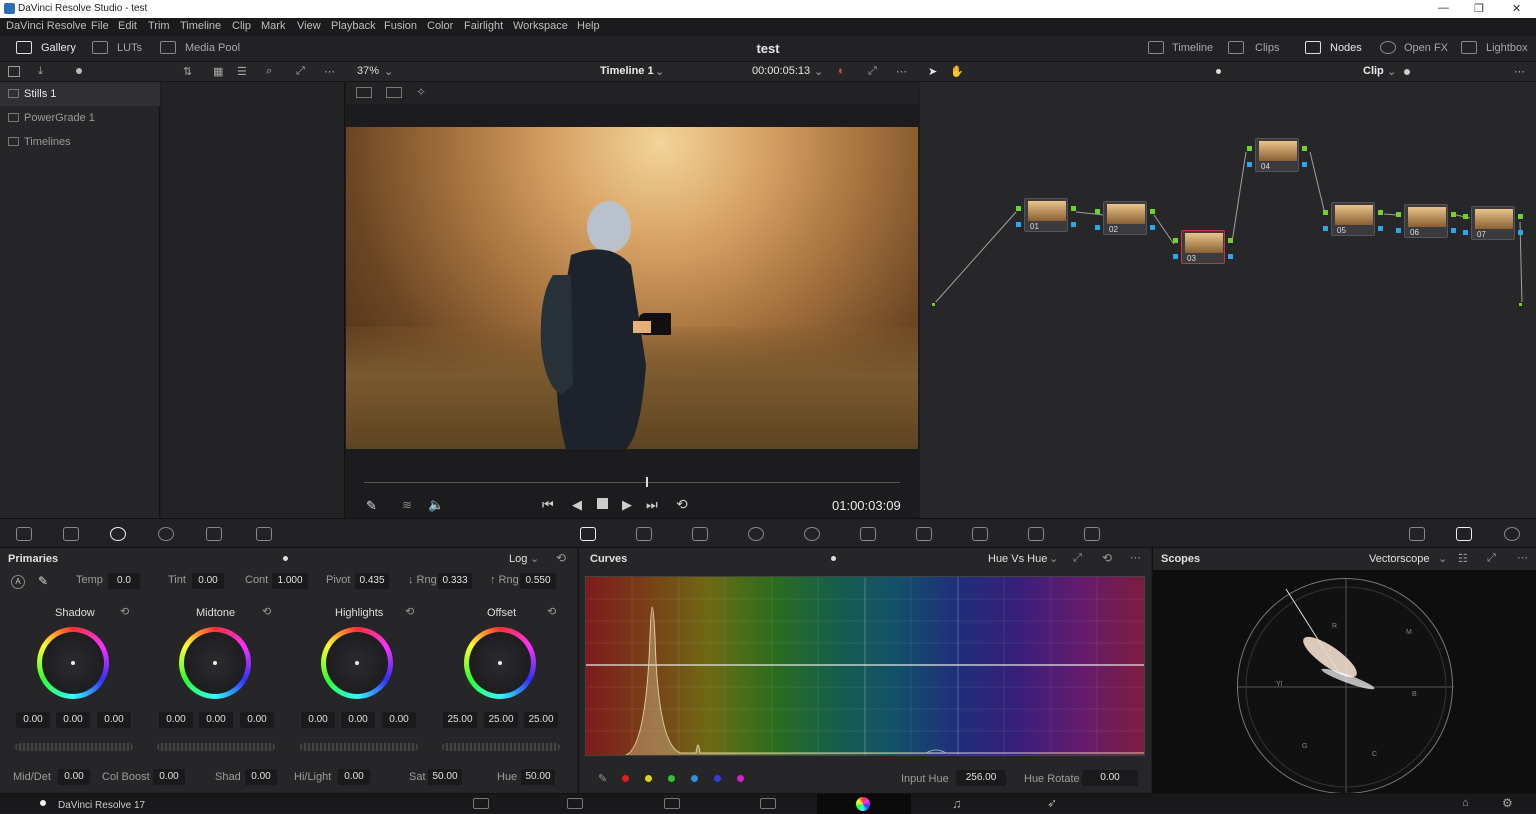 The width and height of the screenshot is (1536, 814). Describe the element at coordinates (364, 92) in the screenshot. I see `wipe-icon` at that location.